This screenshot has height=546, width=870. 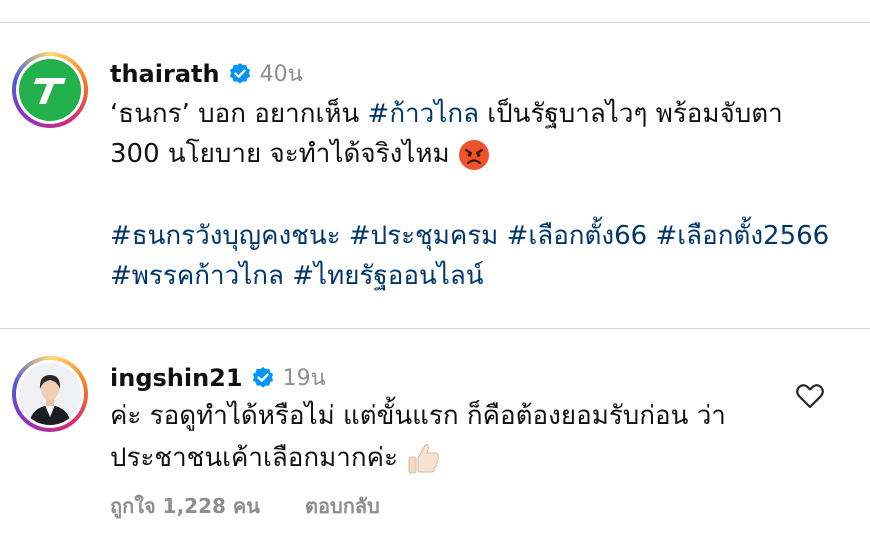 What do you see at coordinates (165, 74) in the screenshot?
I see `post-username: thairath` at bounding box center [165, 74].